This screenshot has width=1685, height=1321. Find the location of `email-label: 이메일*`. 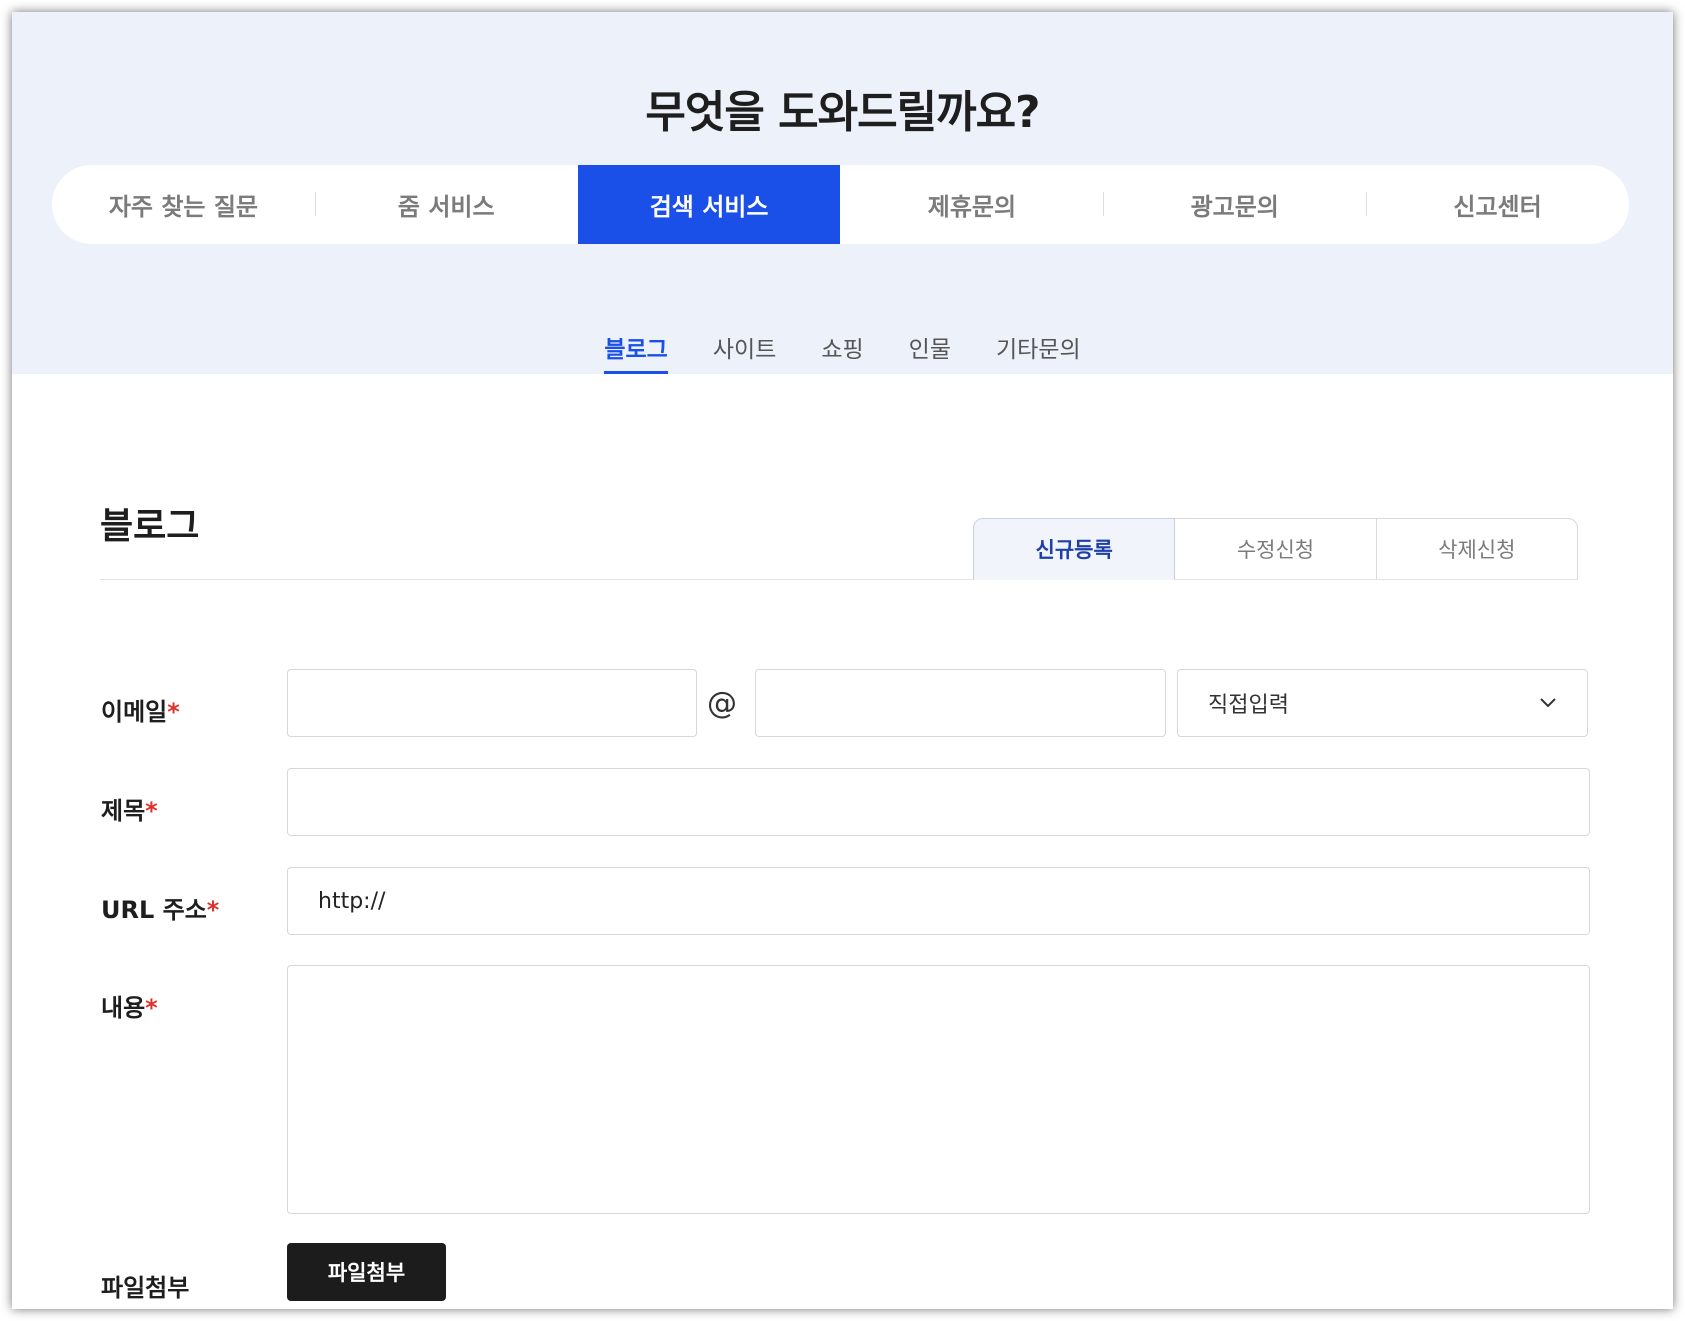

email-label: 이메일* is located at coordinates (140, 712).